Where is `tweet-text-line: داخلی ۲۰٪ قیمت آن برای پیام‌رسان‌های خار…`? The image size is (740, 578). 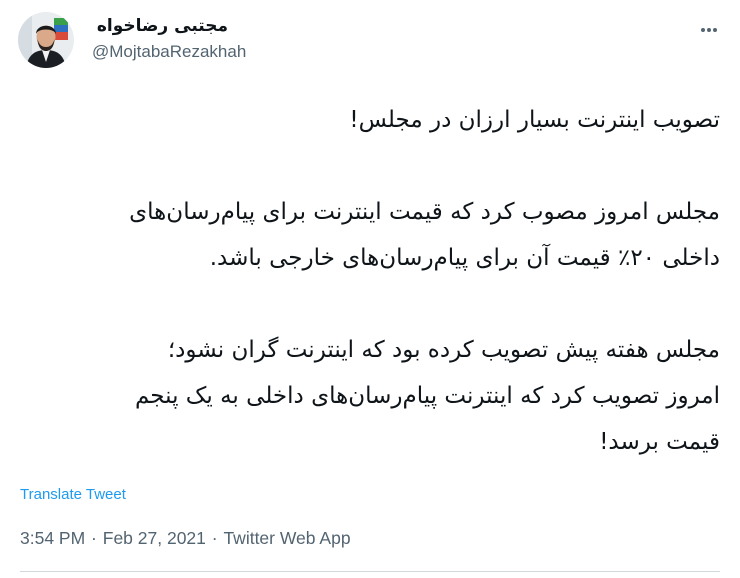 tweet-text-line: داخلی ۲۰٪ قیمت آن برای پیام‌رسان‌های خار… is located at coordinates (464, 258).